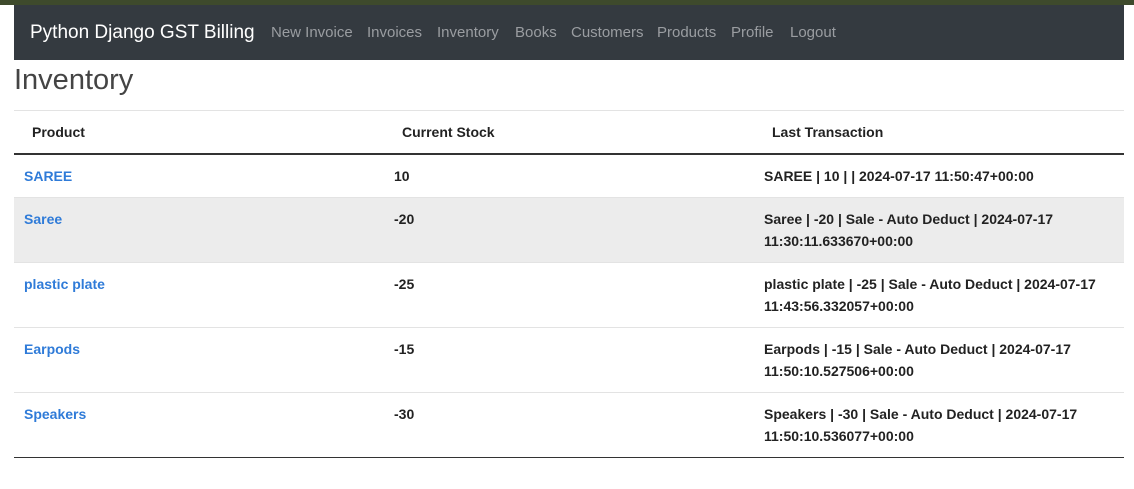 This screenshot has width=1134, height=489. I want to click on nav-link-logout: Logout, so click(813, 32).